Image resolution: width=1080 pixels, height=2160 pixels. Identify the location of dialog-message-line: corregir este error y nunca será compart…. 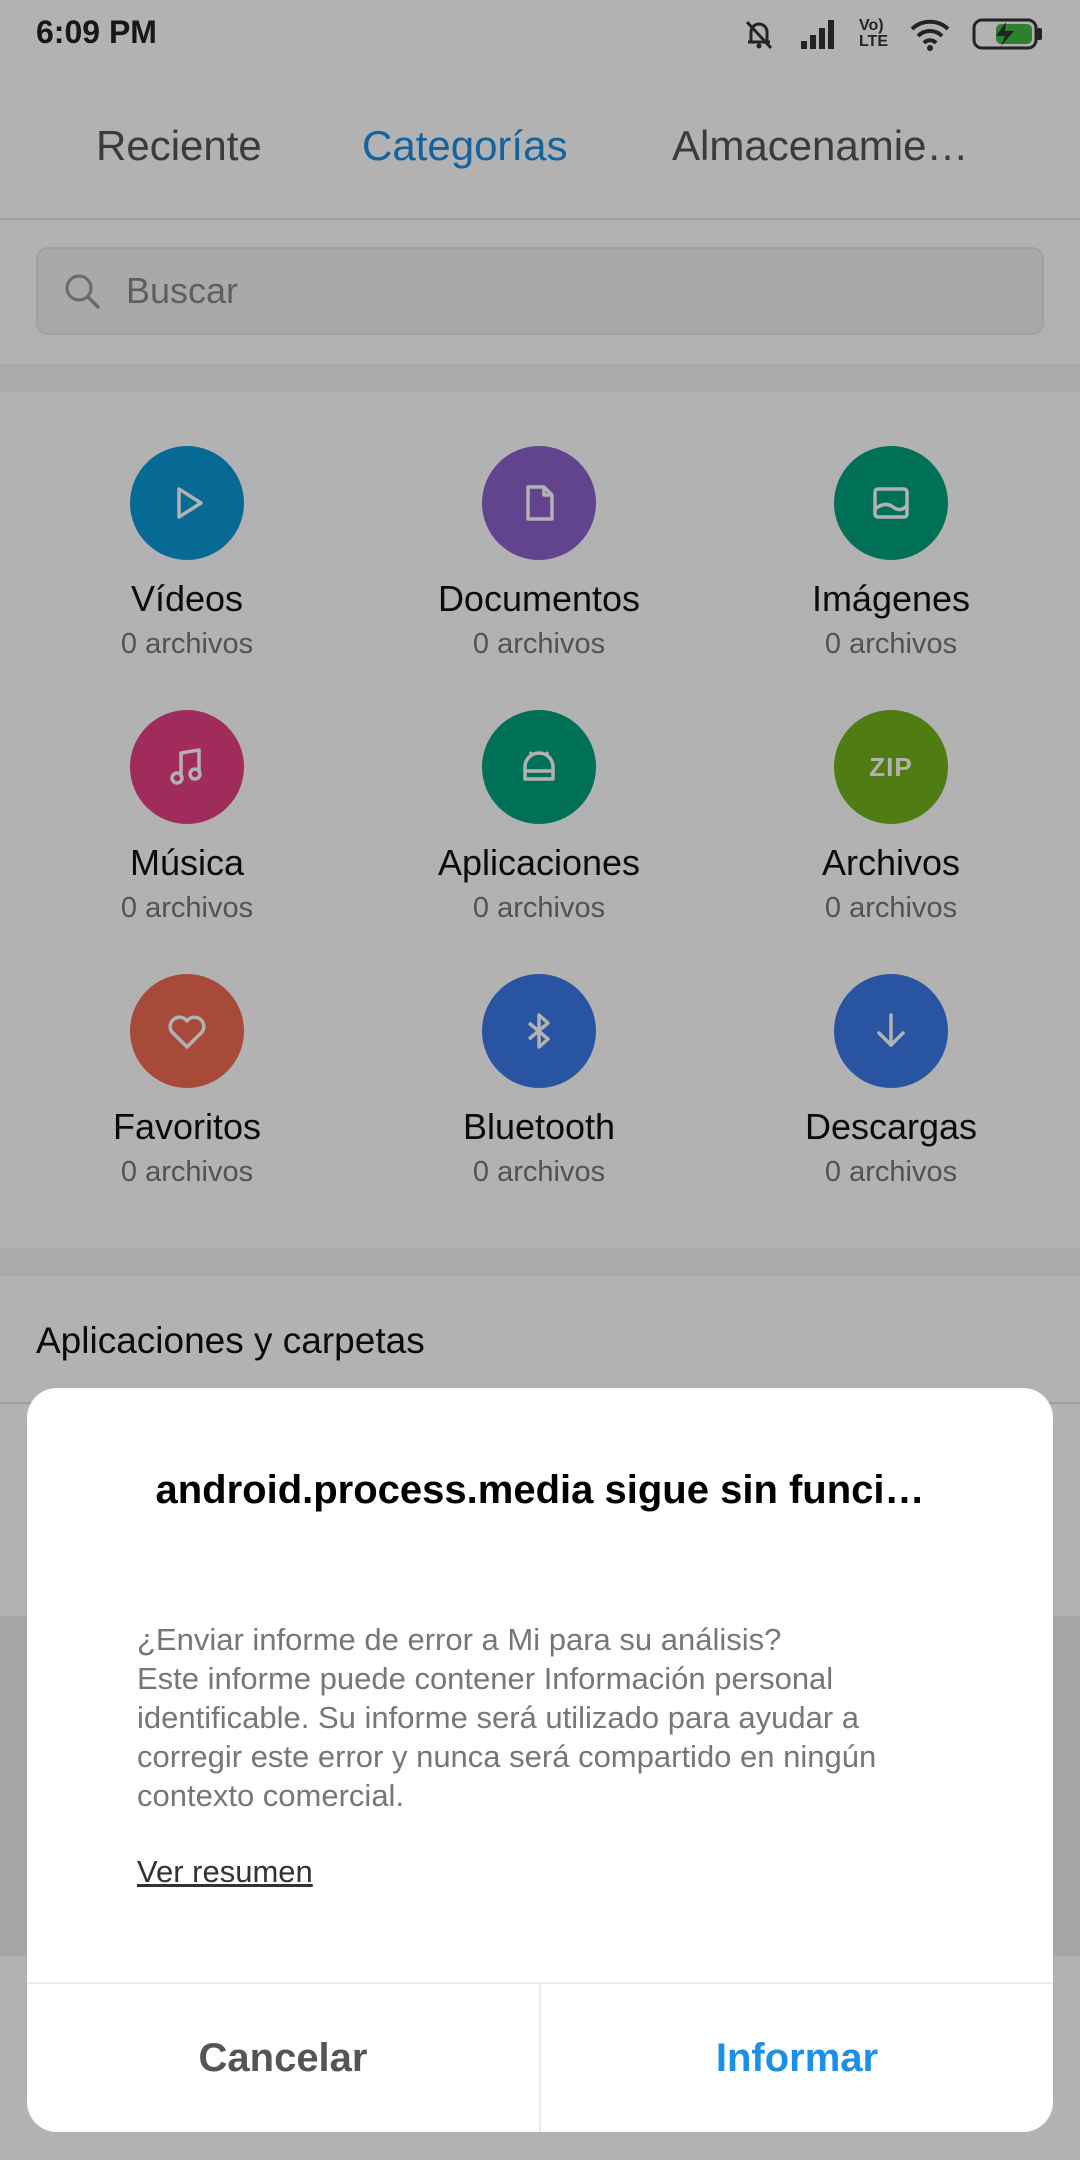
(507, 1756).